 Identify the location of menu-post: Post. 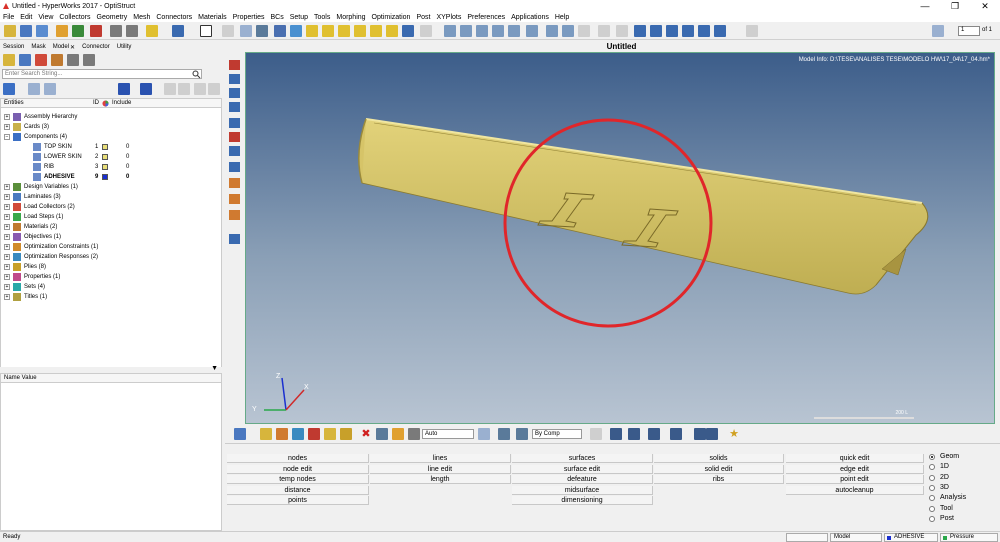
(423, 17).